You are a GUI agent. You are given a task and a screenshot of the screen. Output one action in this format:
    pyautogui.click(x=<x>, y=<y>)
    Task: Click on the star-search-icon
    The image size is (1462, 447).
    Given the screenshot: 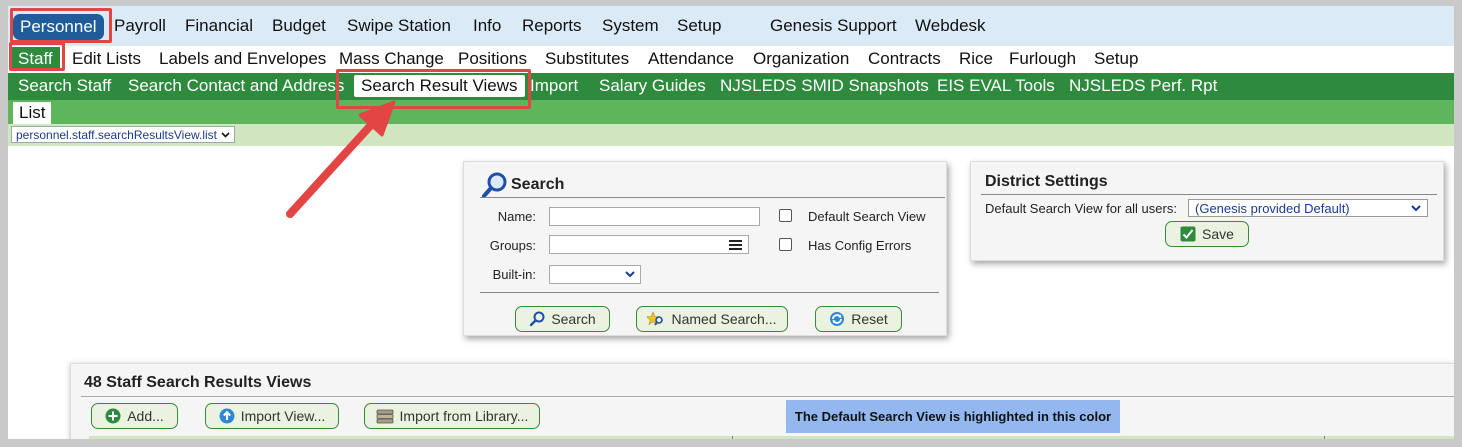 What is the action you would take?
    pyautogui.click(x=656, y=319)
    